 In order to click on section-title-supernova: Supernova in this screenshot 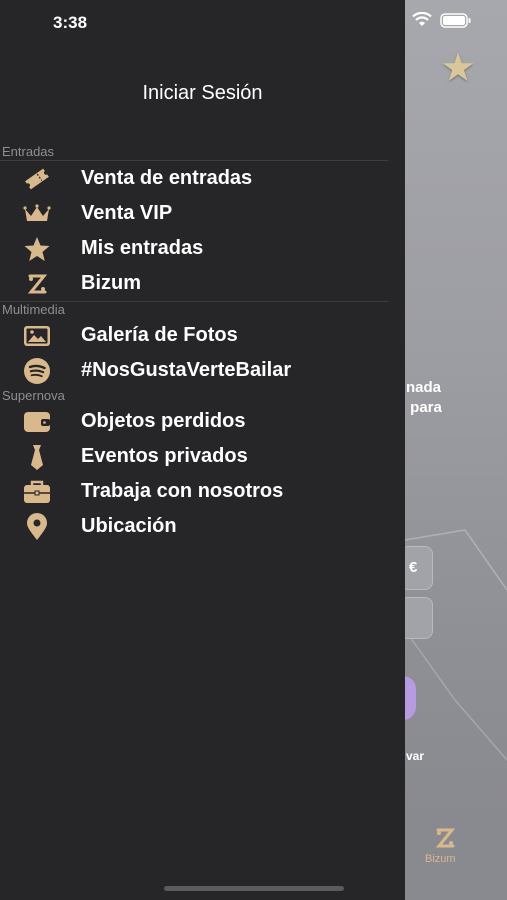, I will do `click(33, 395)`.